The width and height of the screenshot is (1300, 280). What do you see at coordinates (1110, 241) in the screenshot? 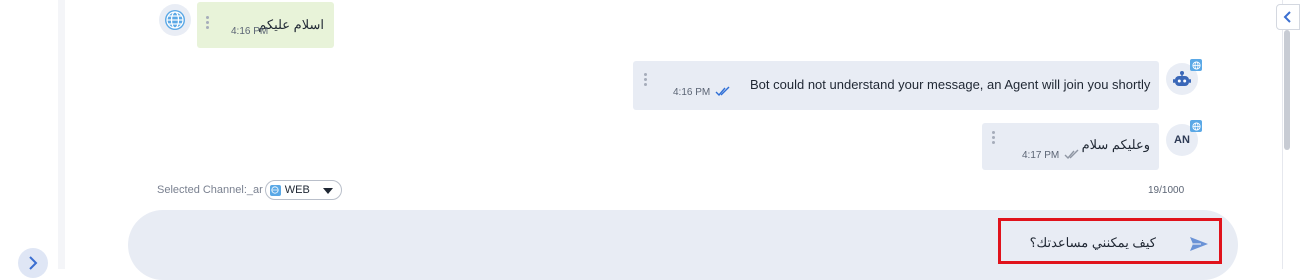
I see `highlight-box` at bounding box center [1110, 241].